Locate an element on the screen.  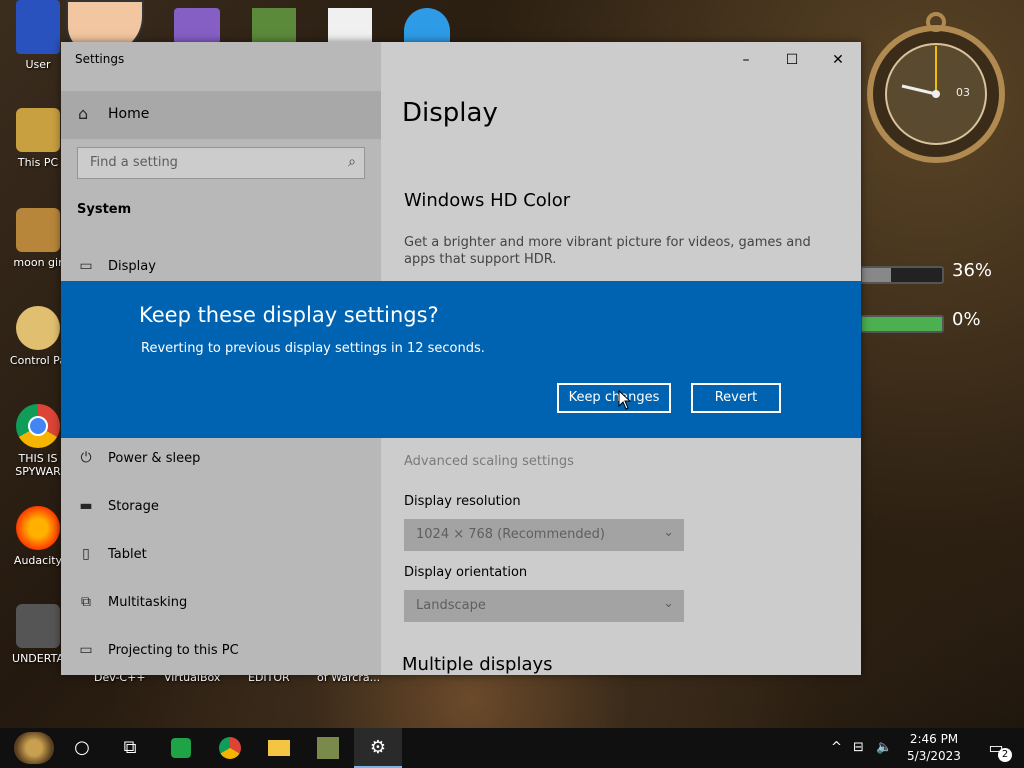
clock-digits: 03 is located at coordinates (963, 92).